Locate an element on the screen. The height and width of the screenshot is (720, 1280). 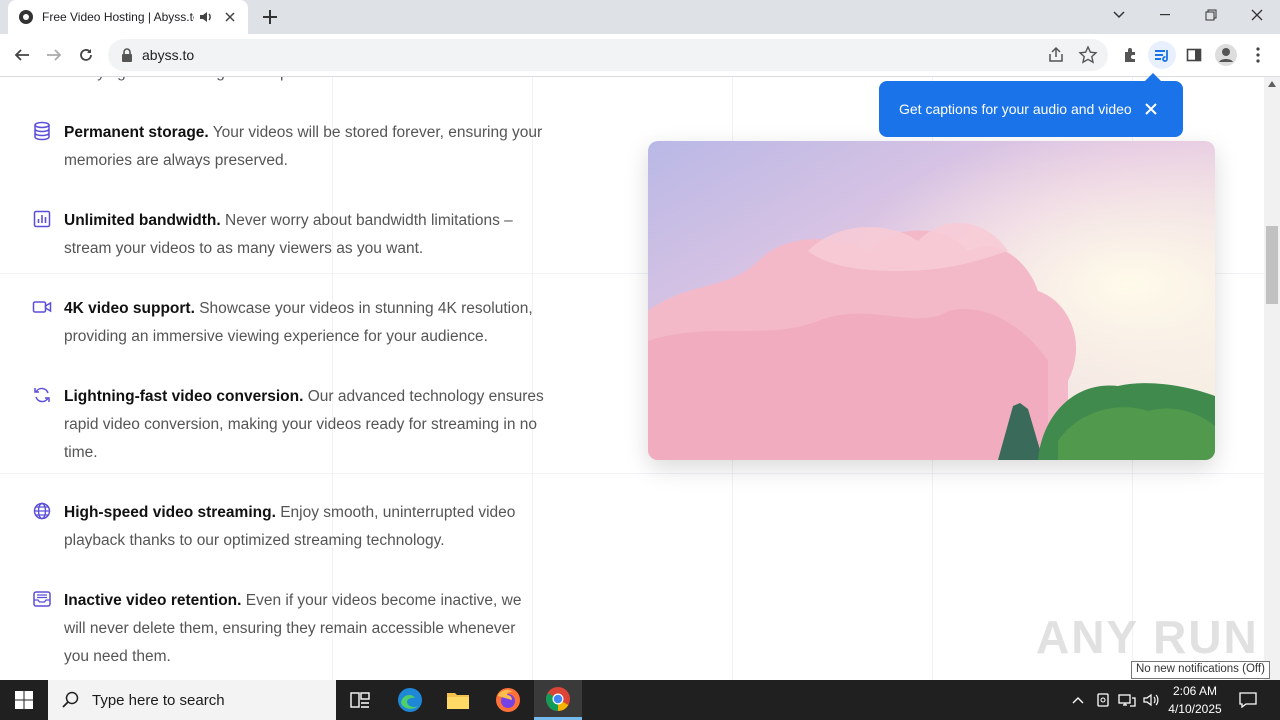
address-bar: abyss.to is located at coordinates (608, 55).